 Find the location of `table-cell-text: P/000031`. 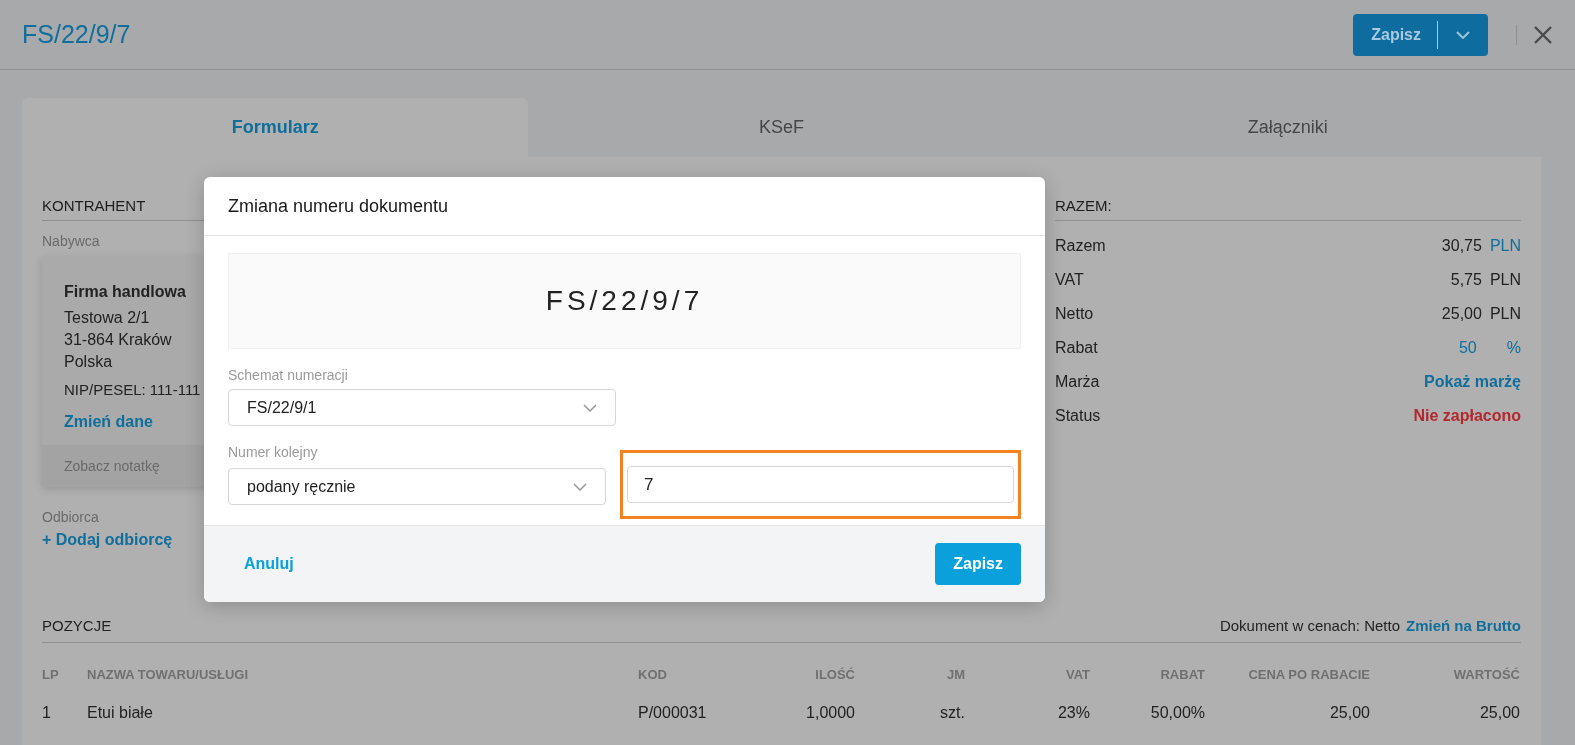

table-cell-text: P/000031 is located at coordinates (673, 713).